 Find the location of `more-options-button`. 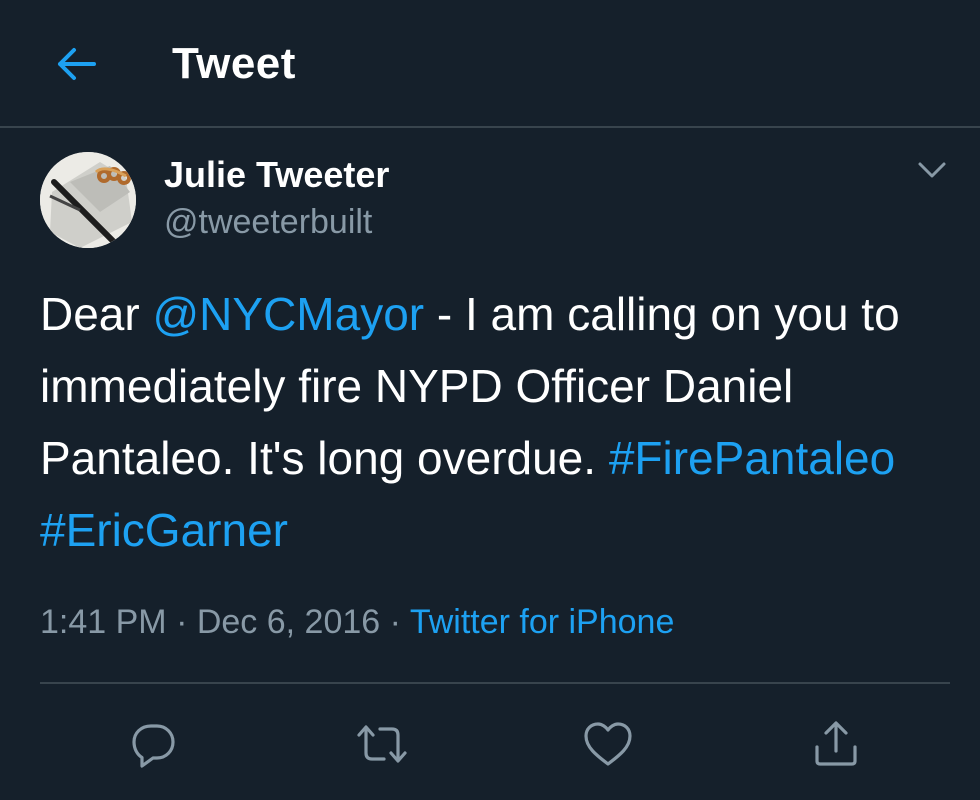

more-options-button is located at coordinates (932, 170).